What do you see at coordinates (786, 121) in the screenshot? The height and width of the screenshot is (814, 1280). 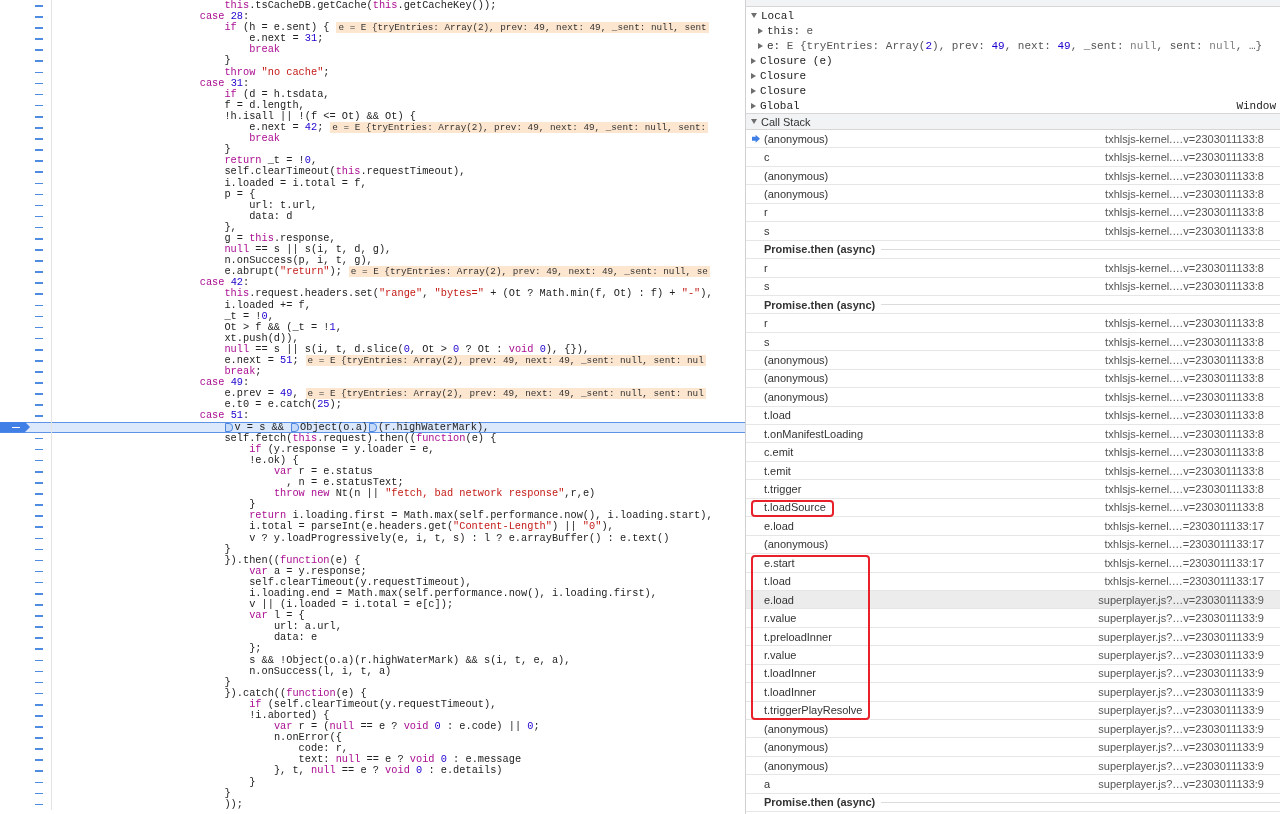 I see `section-title: Call Stack` at bounding box center [786, 121].